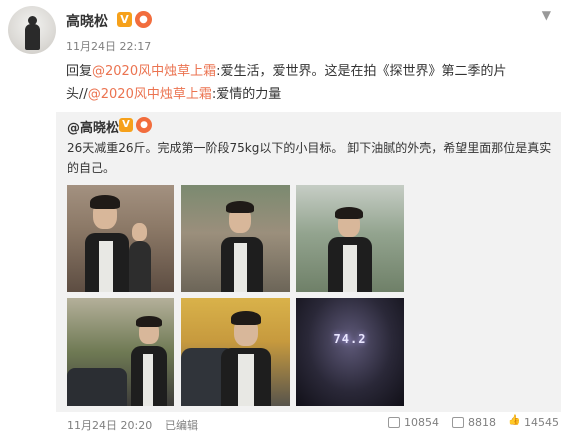  Describe the element at coordinates (394, 422) in the screenshot. I see `repost-icon` at that location.